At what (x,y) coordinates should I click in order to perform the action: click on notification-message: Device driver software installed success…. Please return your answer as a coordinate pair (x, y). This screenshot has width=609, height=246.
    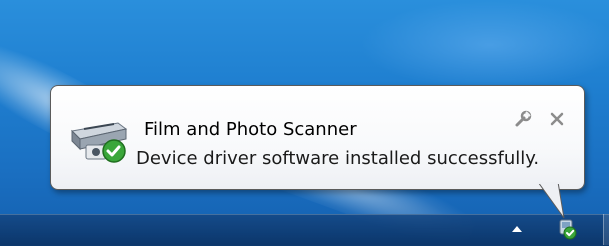
    Looking at the image, I should click on (338, 158).